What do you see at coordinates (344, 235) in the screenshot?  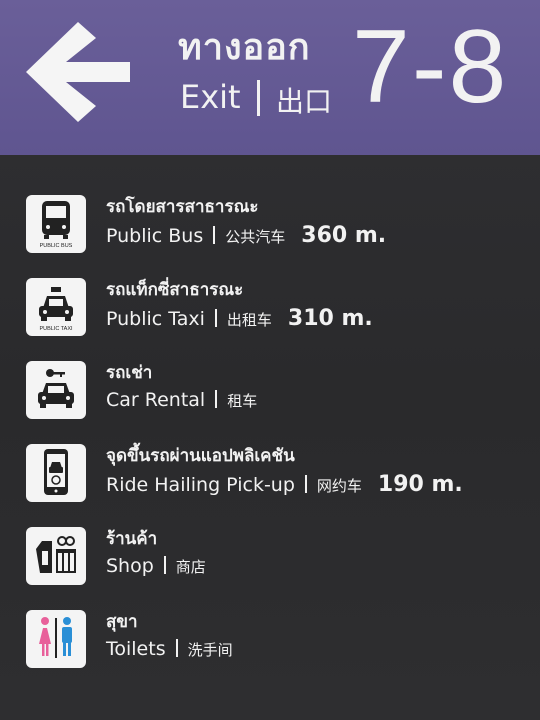 I see `distance: 360 m.` at bounding box center [344, 235].